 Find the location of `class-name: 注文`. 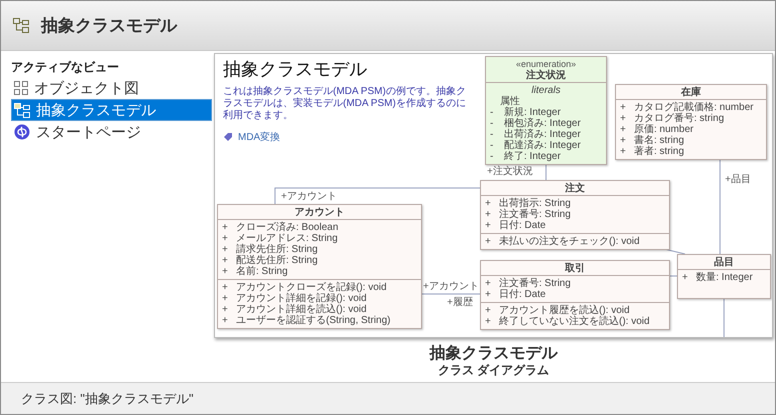

class-name: 注文 is located at coordinates (575, 188).